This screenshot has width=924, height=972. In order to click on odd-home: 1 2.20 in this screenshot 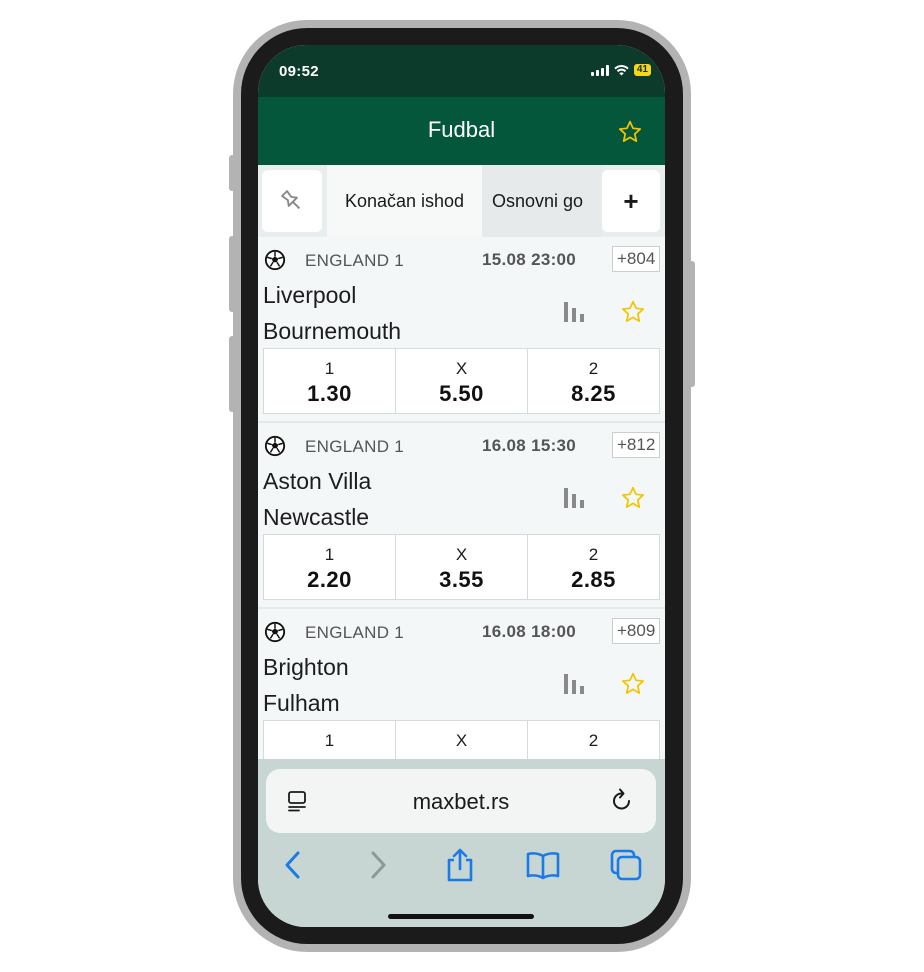, I will do `click(330, 567)`.